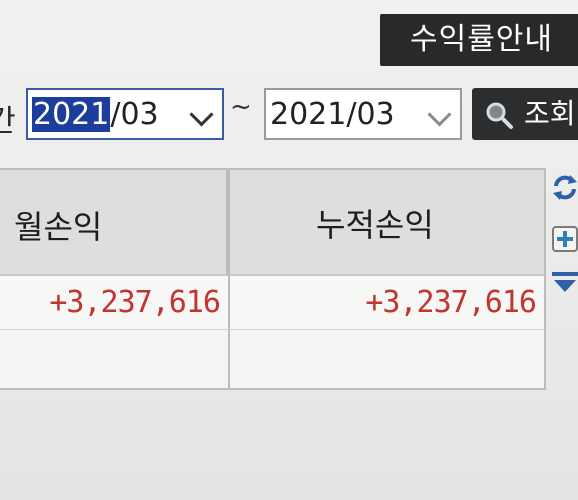  I want to click on magnifier-icon, so click(499, 115).